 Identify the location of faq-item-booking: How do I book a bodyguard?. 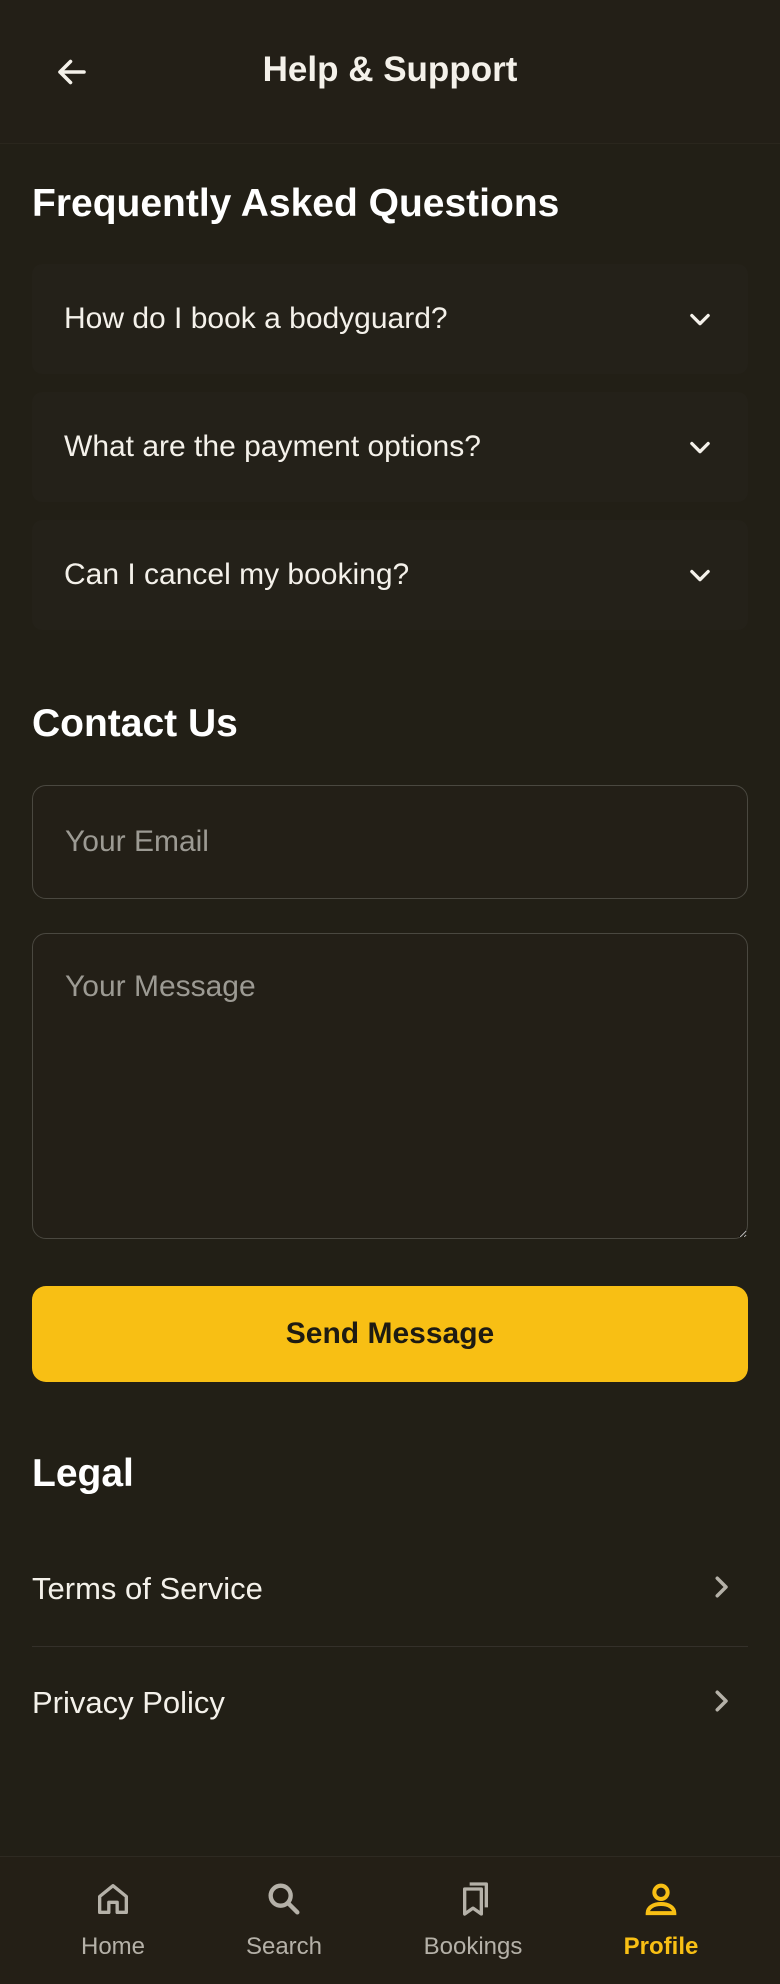
(390, 319).